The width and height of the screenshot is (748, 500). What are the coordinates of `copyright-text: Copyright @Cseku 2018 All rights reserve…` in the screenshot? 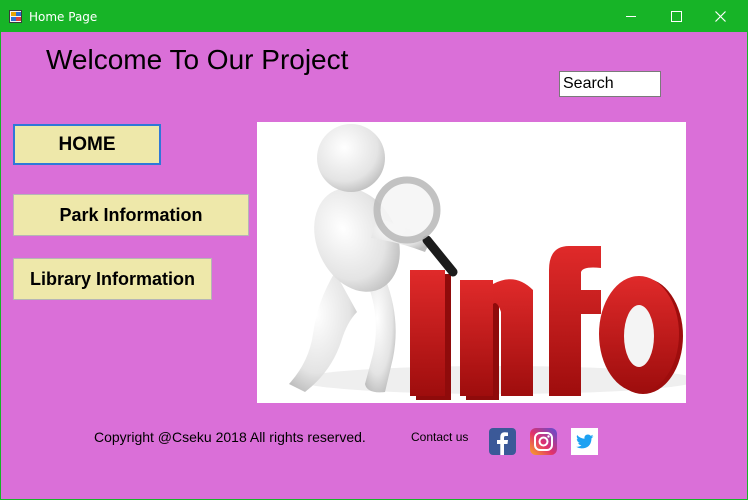 It's located at (230, 437).